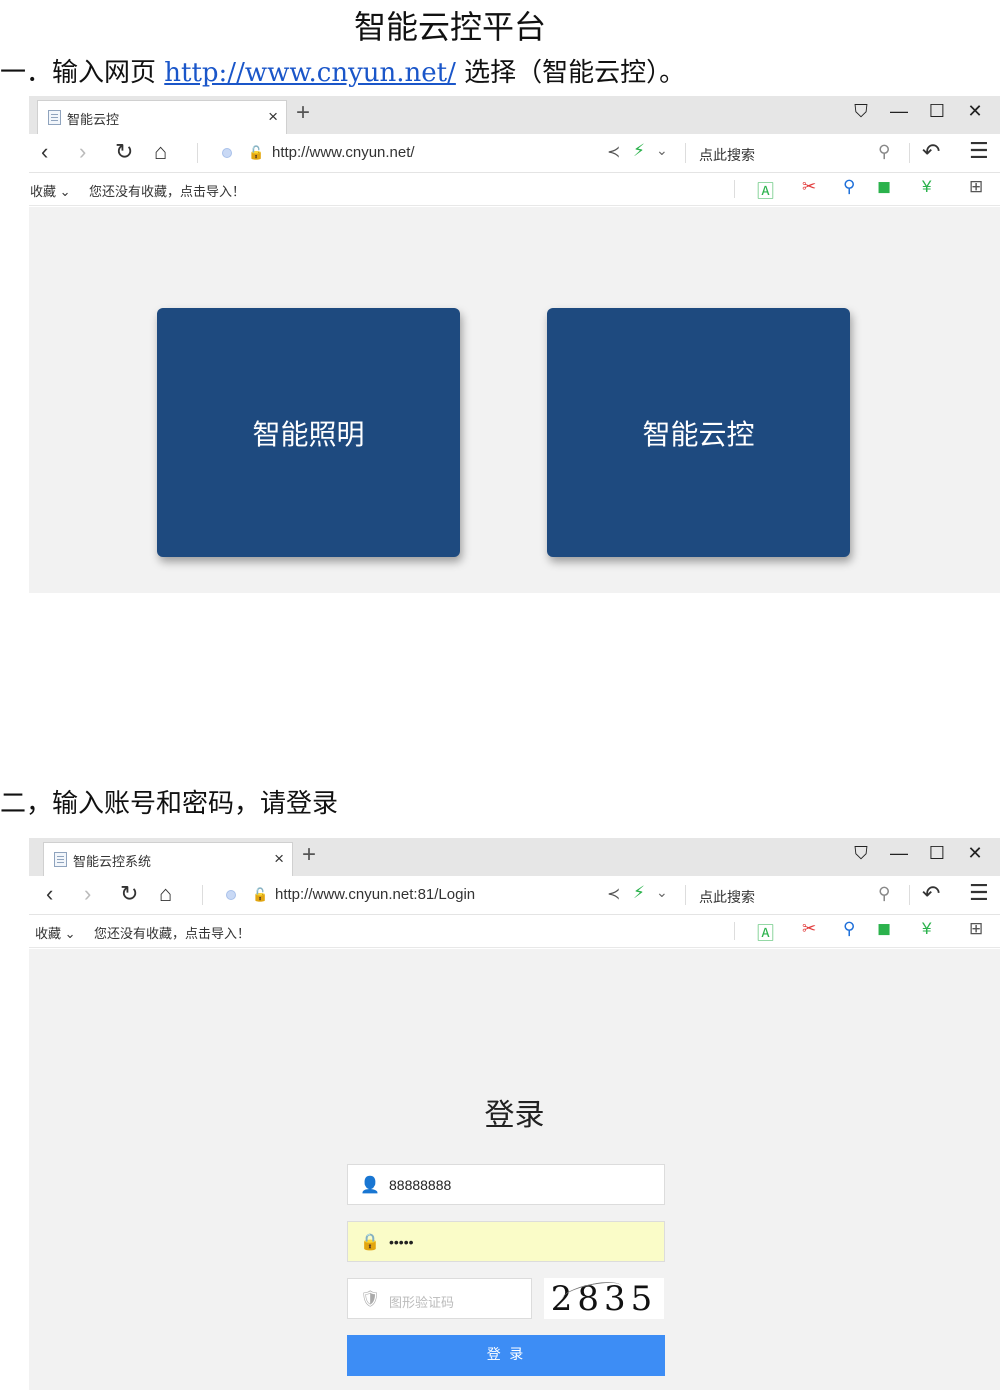 The image size is (1000, 1390). I want to click on login-title: 登录, so click(514, 1115).